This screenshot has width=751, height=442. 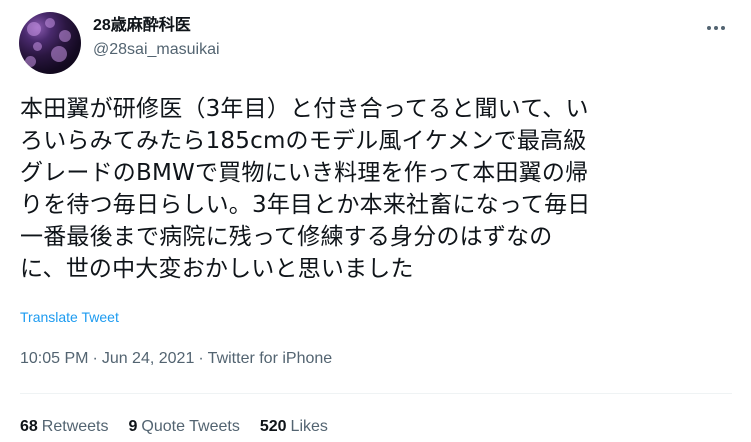 What do you see at coordinates (156, 26) in the screenshot?
I see `display-name: 28歳麻酔科医` at bounding box center [156, 26].